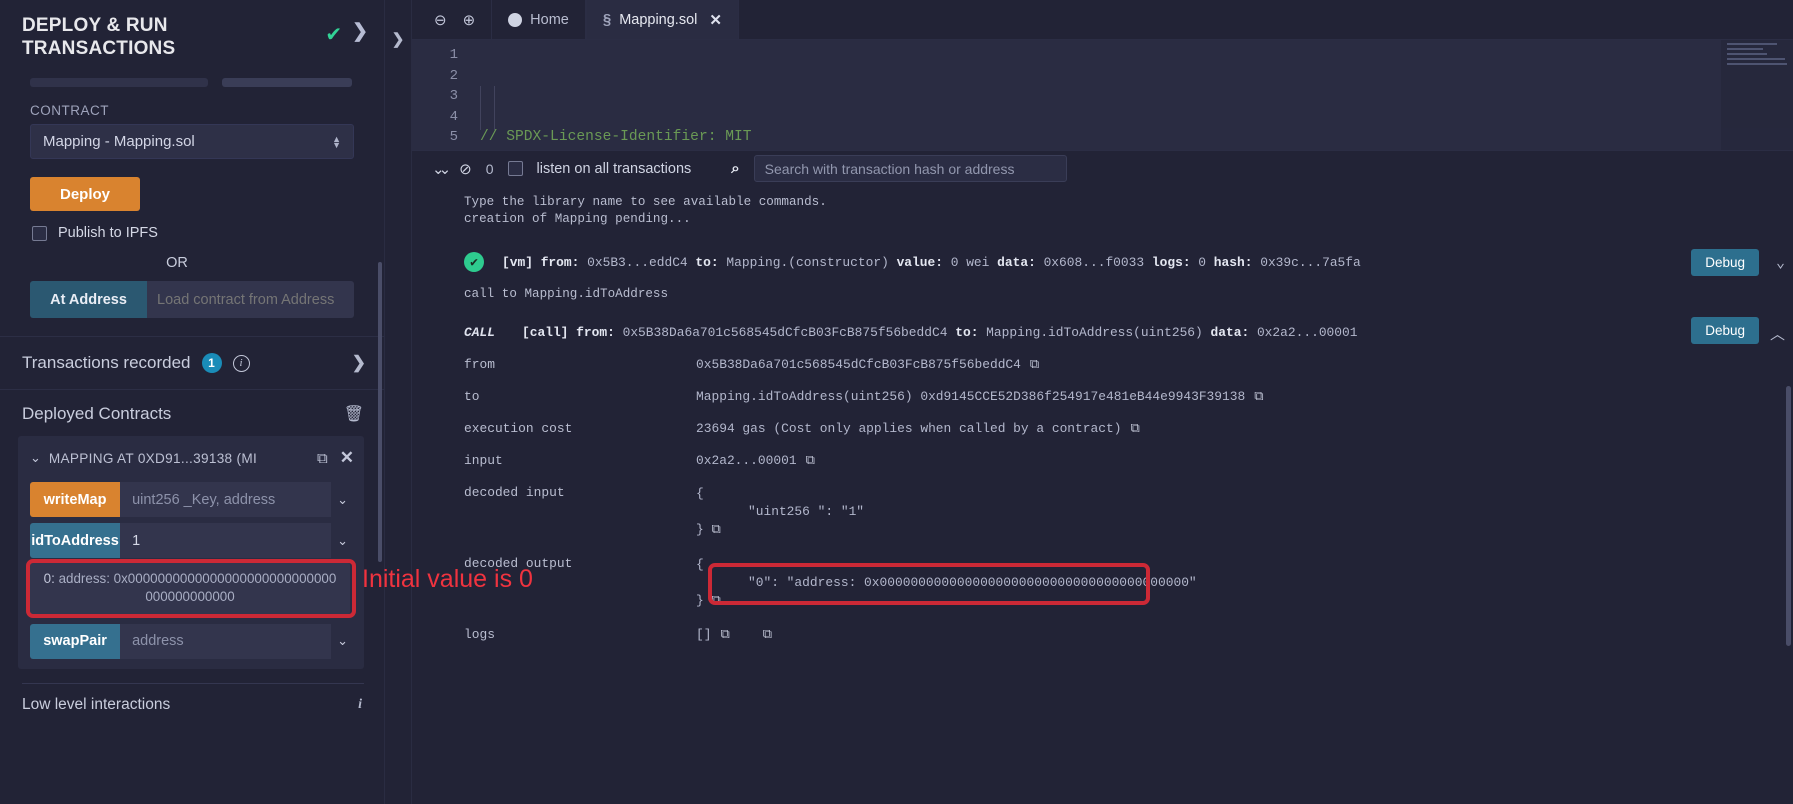  What do you see at coordinates (75, 541) in the screenshot?
I see `idtoaddress-button: idToAddress` at bounding box center [75, 541].